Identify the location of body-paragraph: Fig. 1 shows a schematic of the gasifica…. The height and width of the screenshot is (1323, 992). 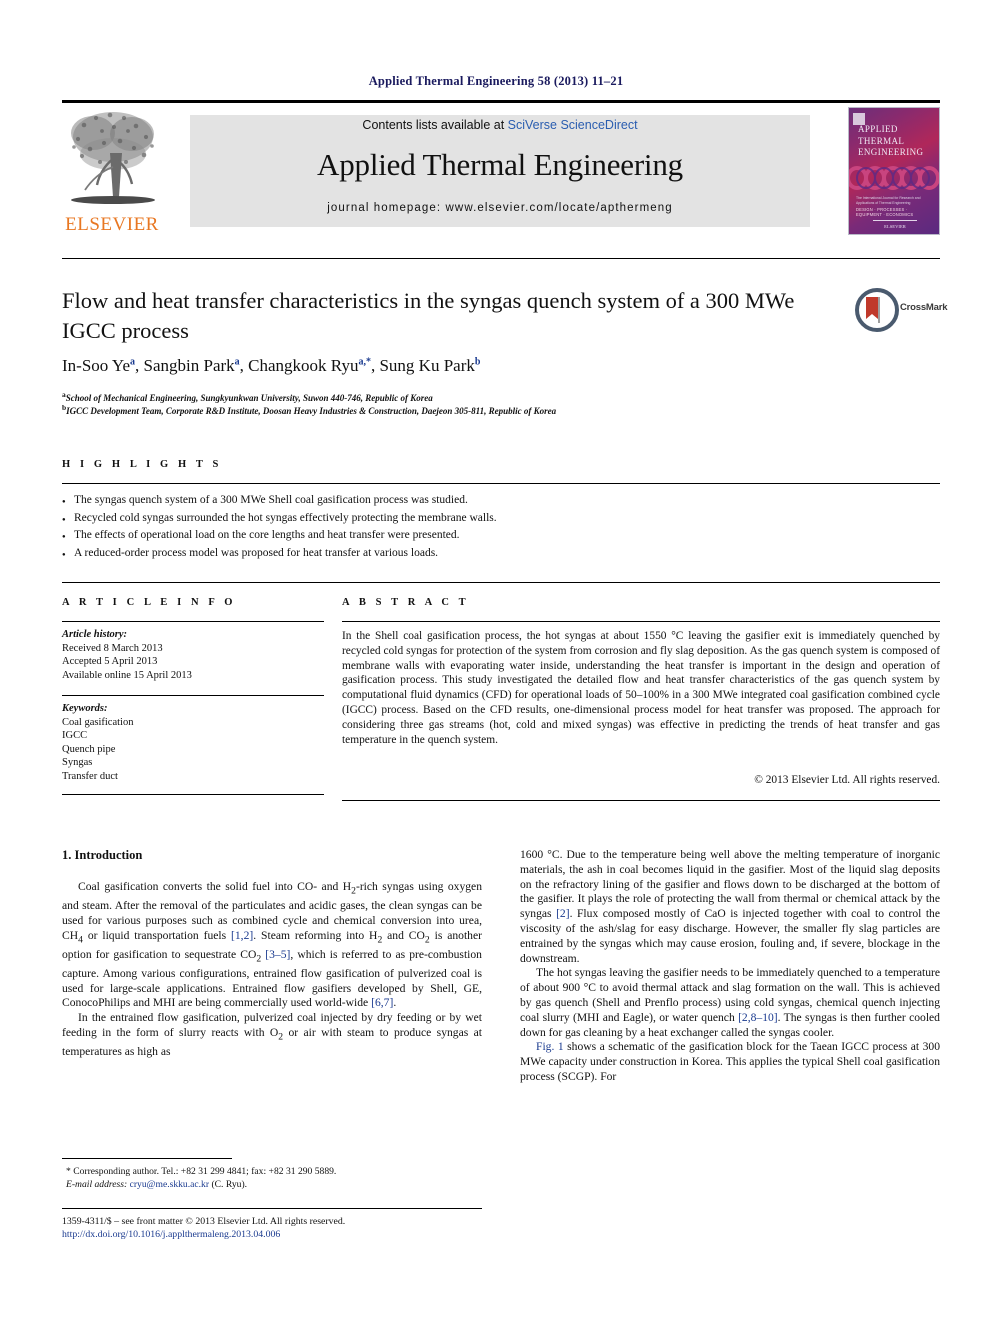
(730, 1061).